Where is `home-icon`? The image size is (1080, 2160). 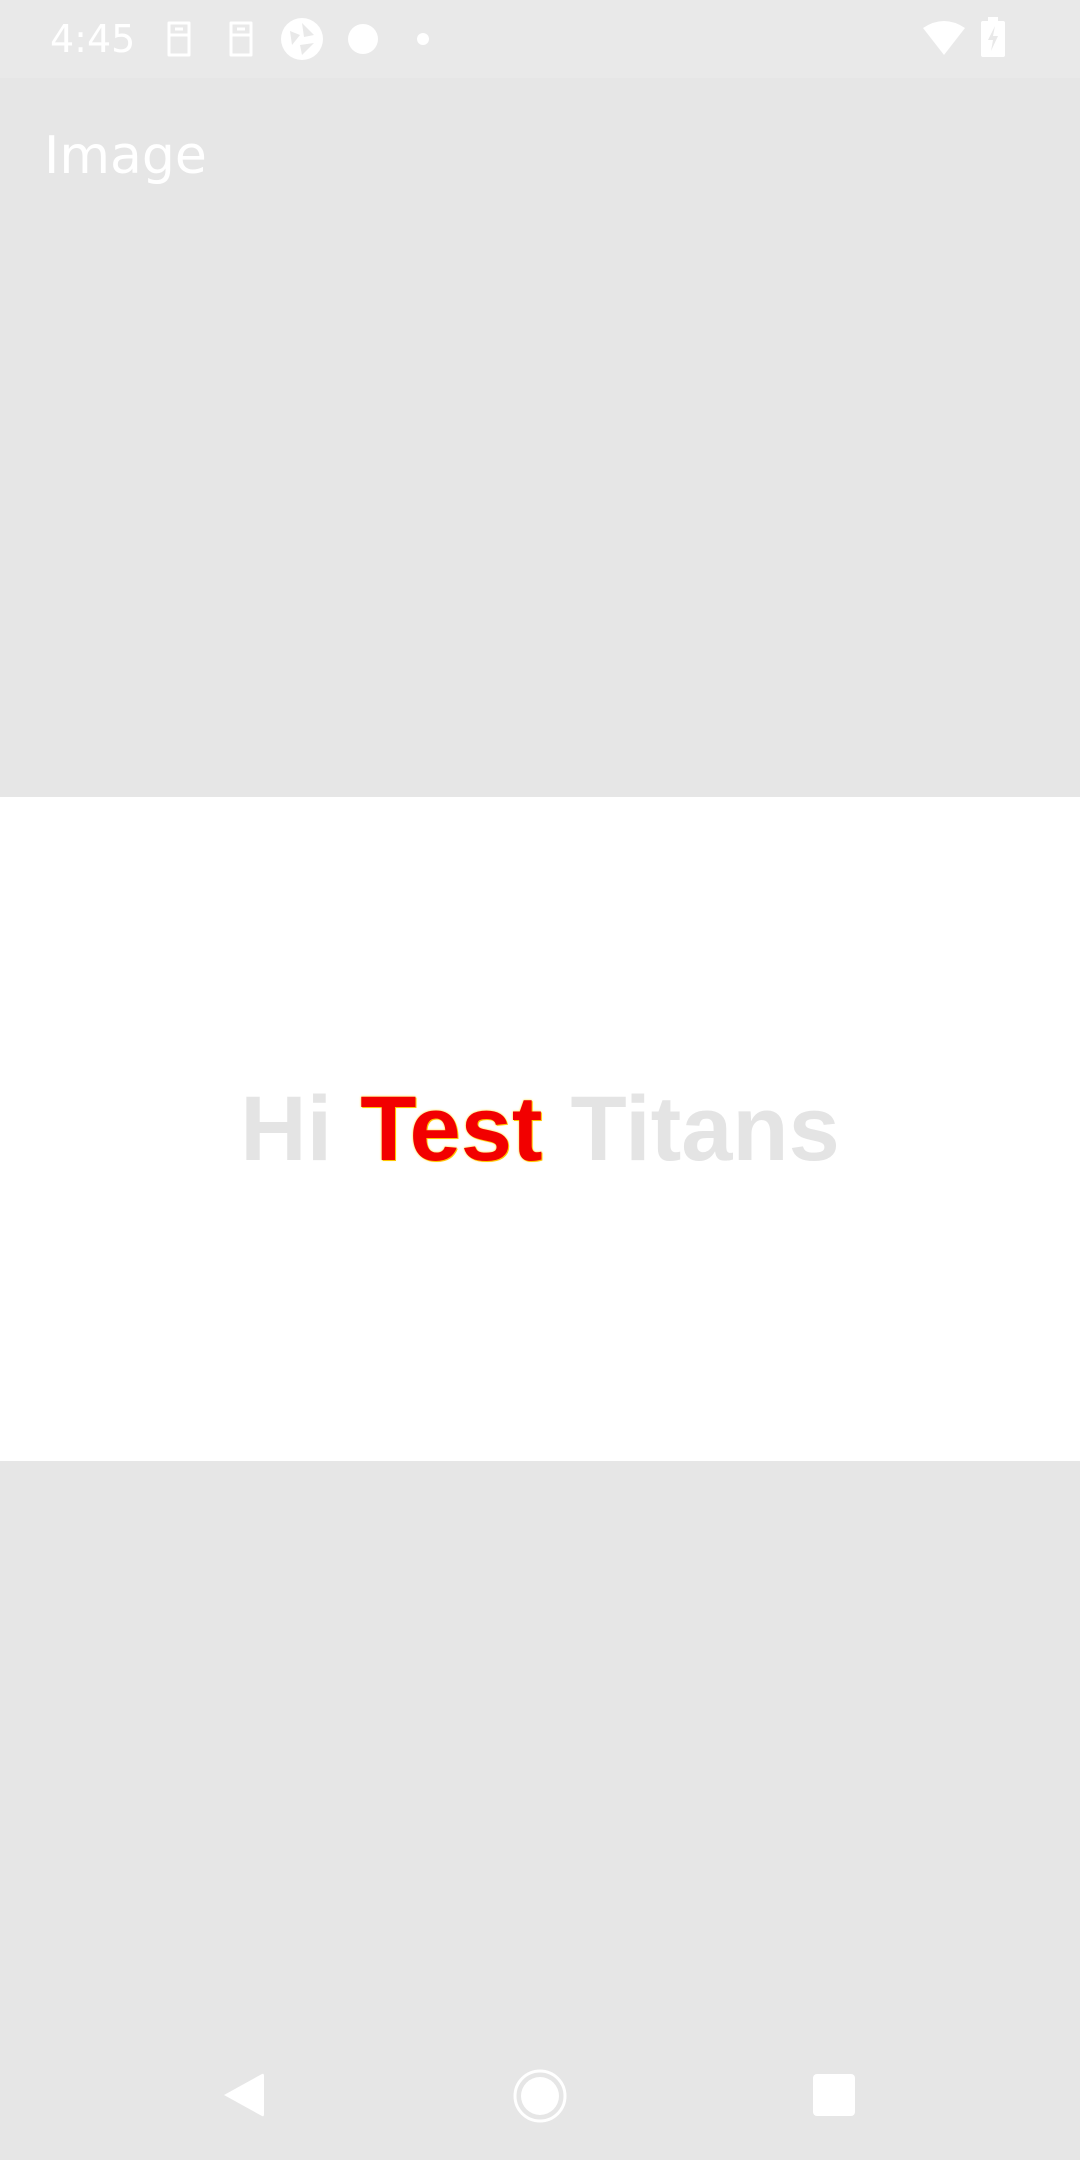
home-icon is located at coordinates (540, 2096).